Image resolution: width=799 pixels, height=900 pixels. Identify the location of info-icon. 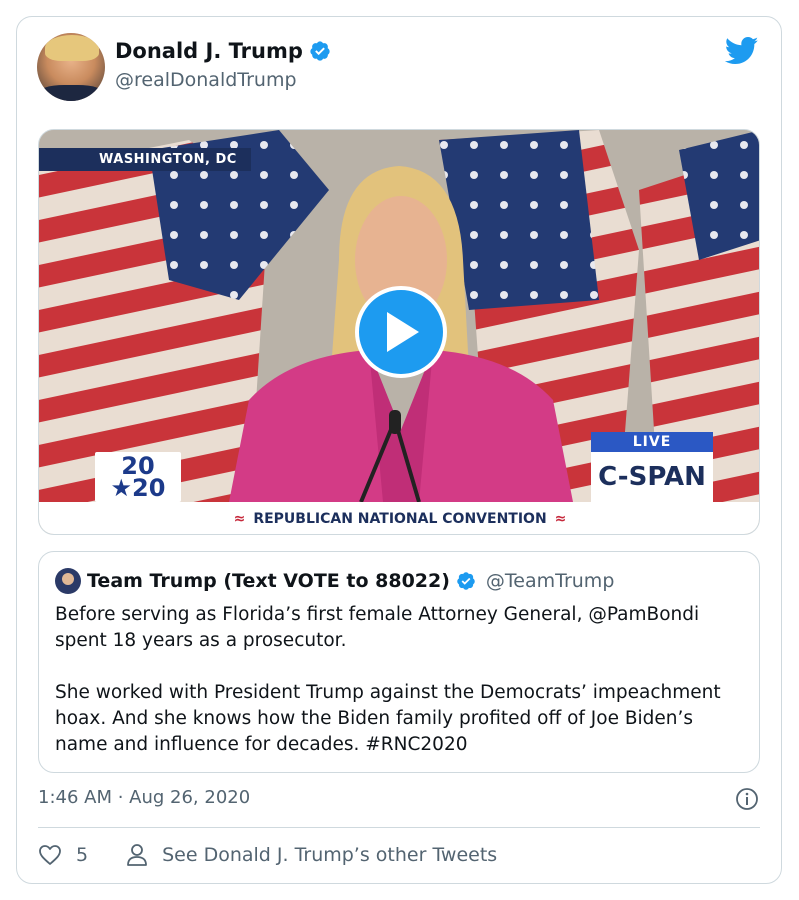
(747, 799).